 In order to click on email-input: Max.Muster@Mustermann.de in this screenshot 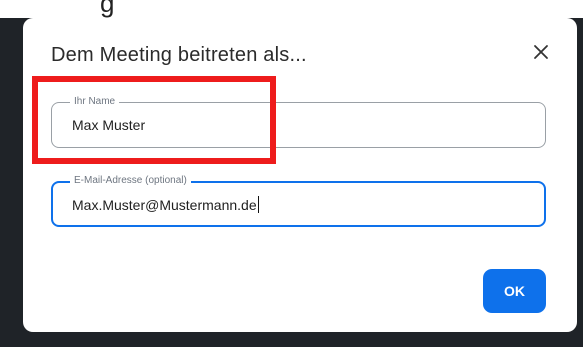, I will do `click(164, 205)`.